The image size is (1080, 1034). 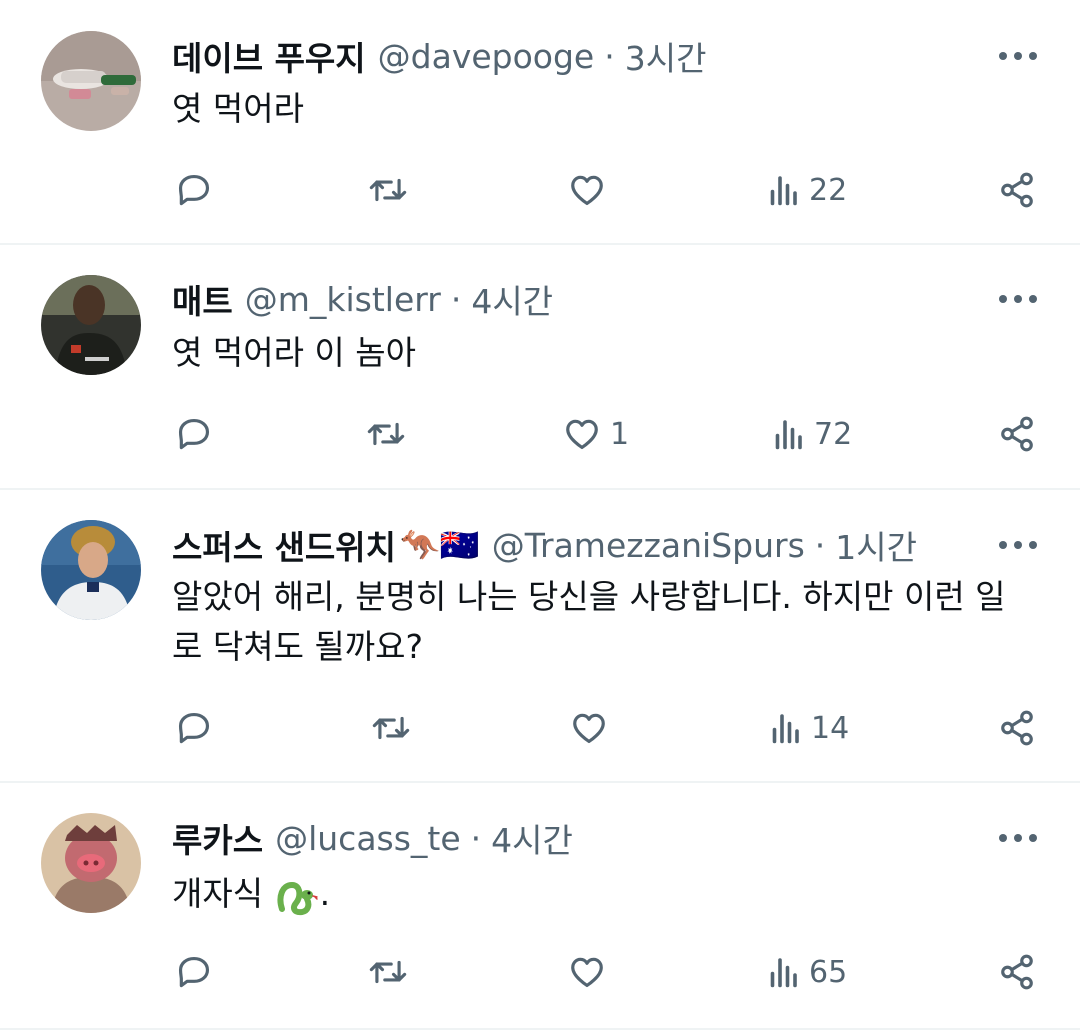 What do you see at coordinates (811, 434) in the screenshot?
I see `views-button: 72` at bounding box center [811, 434].